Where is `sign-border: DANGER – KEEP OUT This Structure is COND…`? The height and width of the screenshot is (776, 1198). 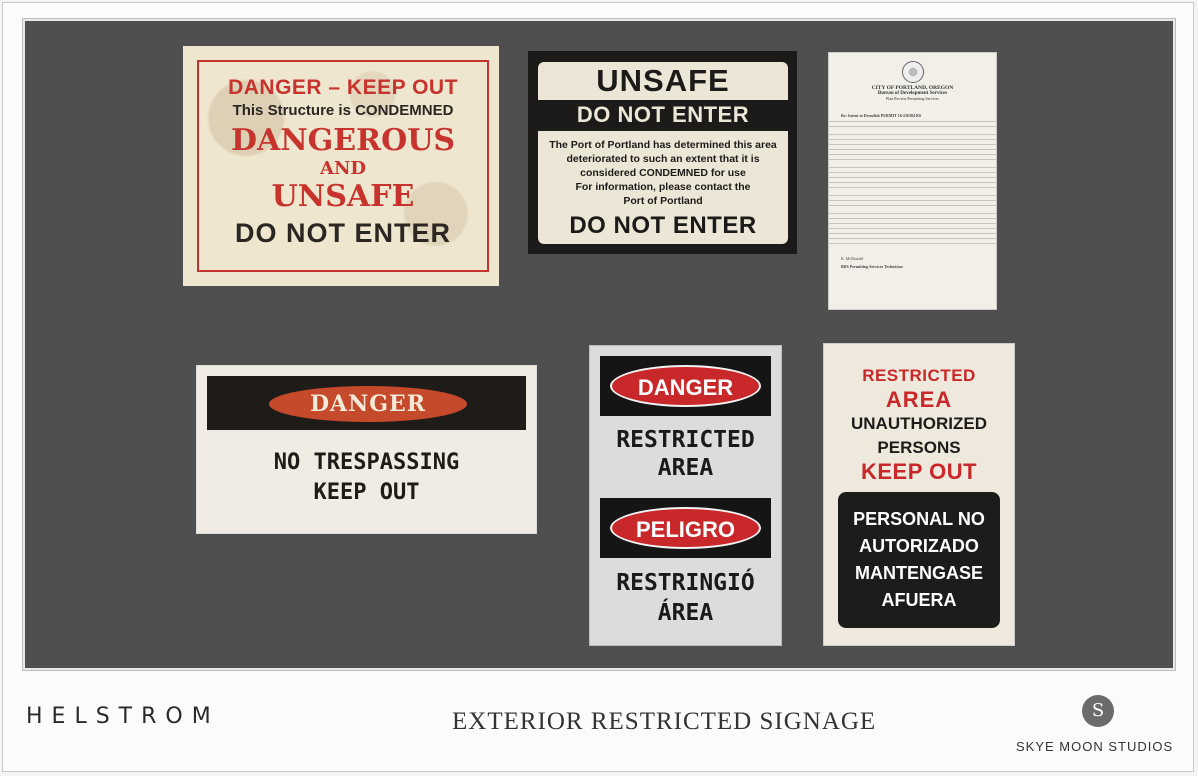
sign-border: DANGER – KEEP OUT This Structure is COND… is located at coordinates (343, 166).